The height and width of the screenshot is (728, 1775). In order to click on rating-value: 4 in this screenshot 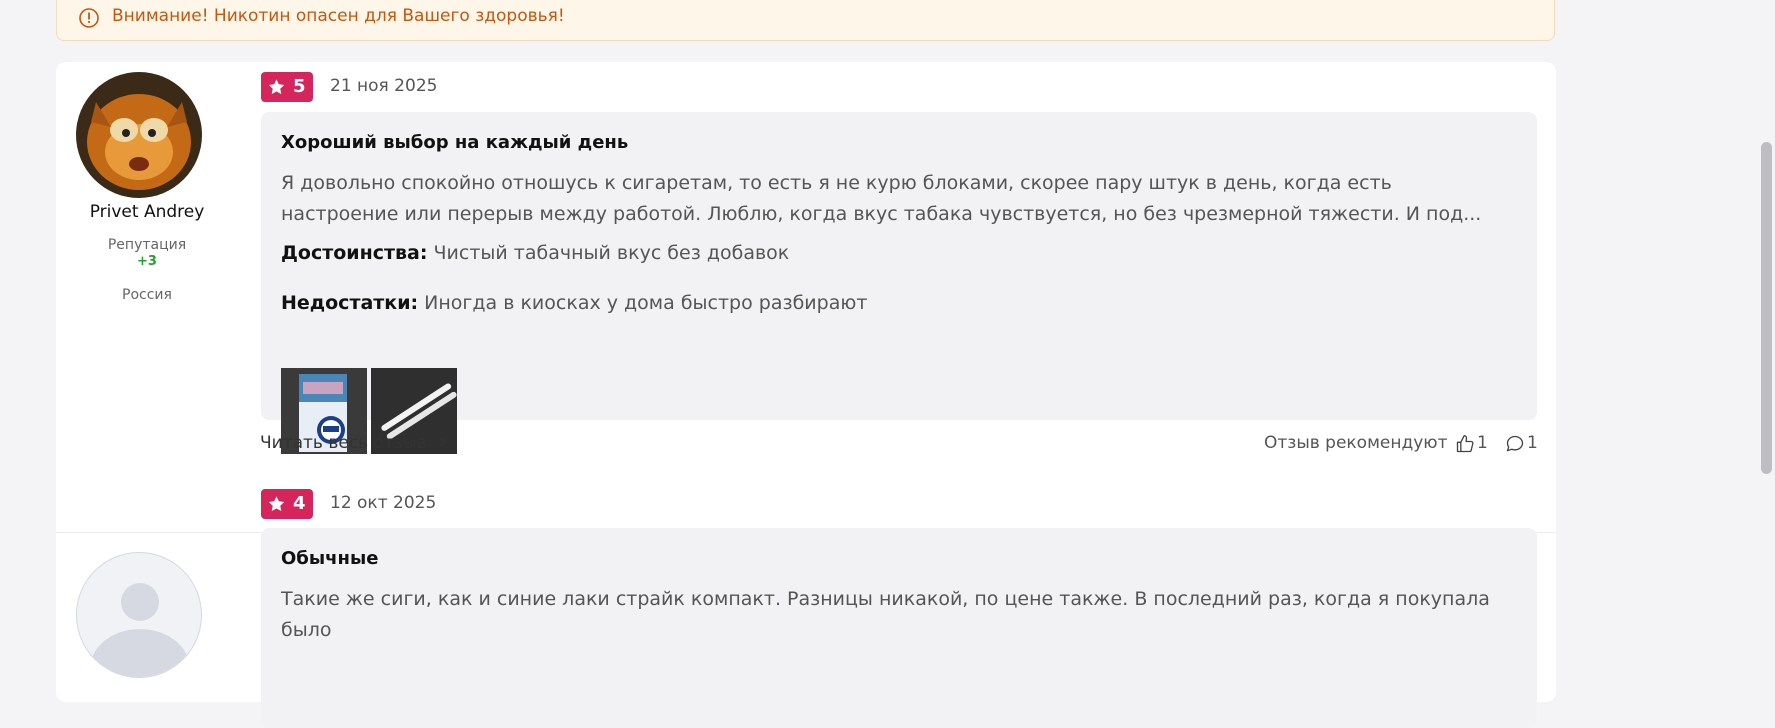, I will do `click(299, 503)`.